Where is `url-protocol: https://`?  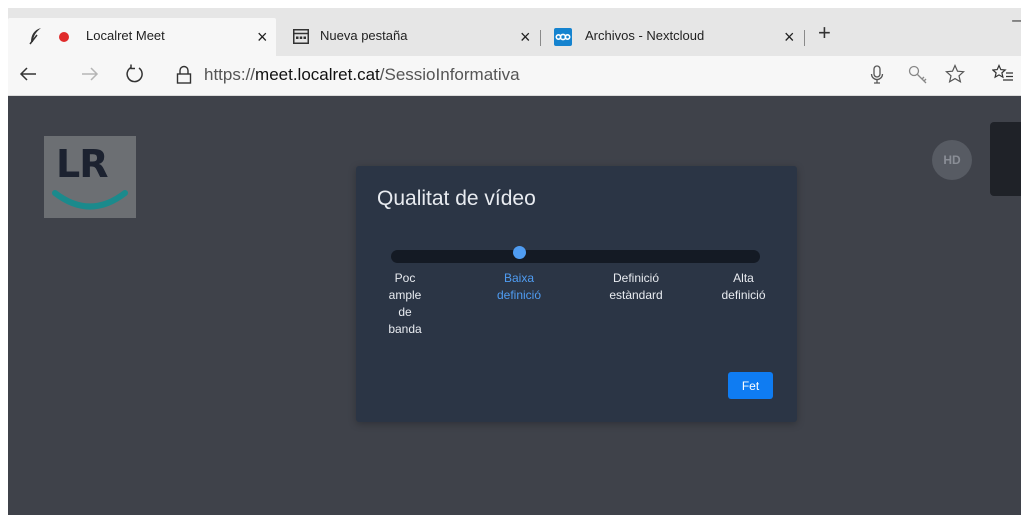 url-protocol: https:// is located at coordinates (230, 74).